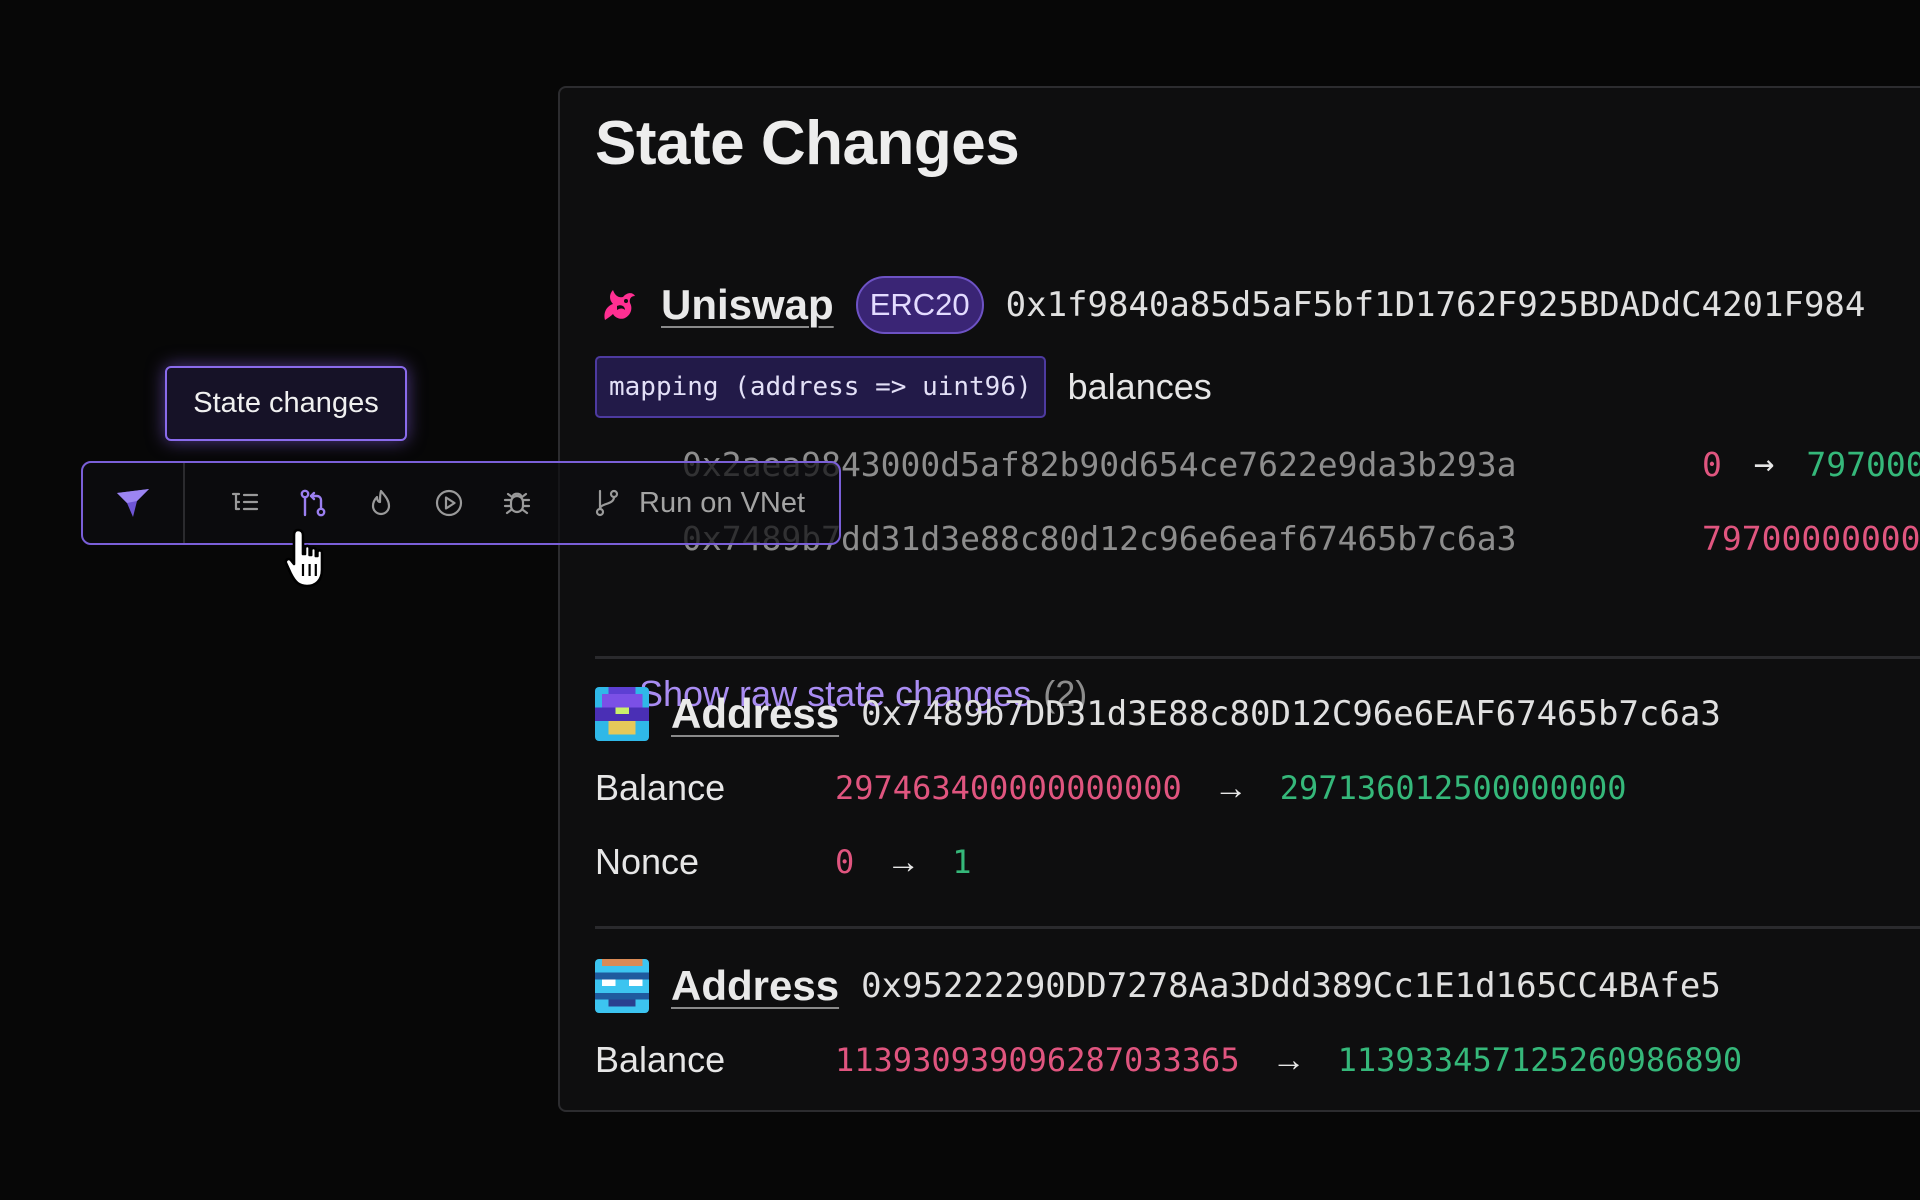 The image size is (1920, 1200). I want to click on uniswap-unicorn-icon, so click(619, 305).